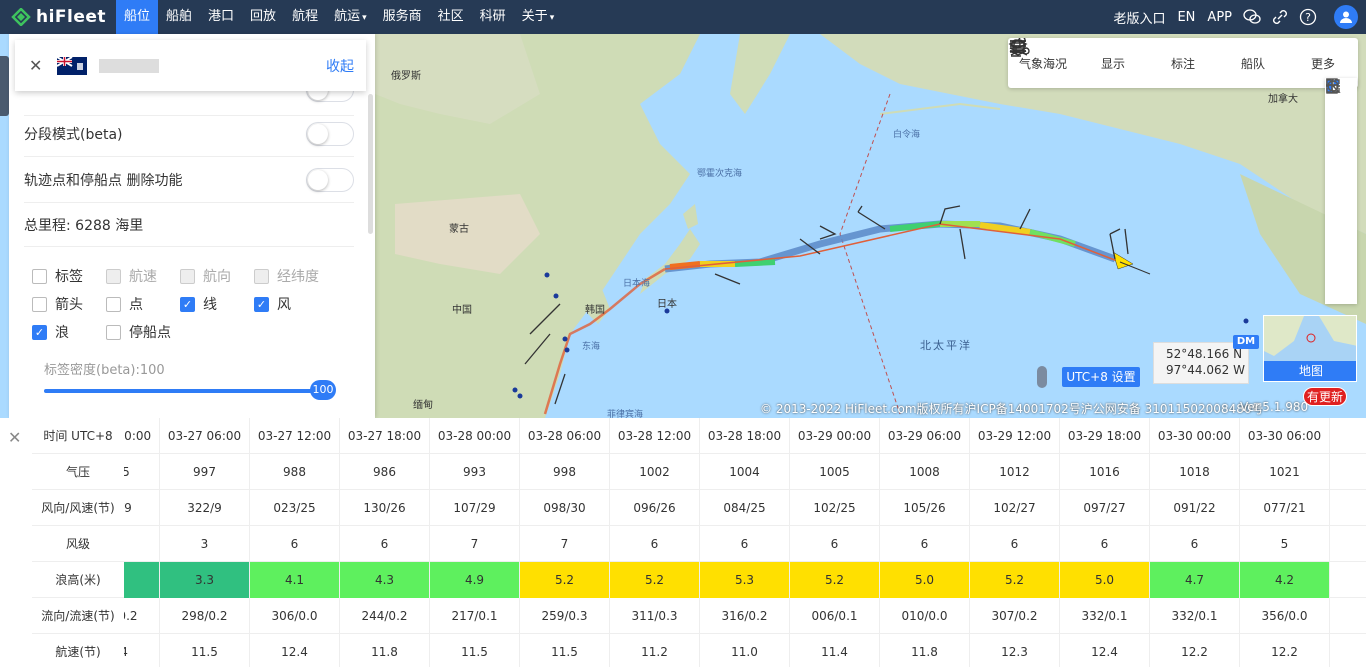 This screenshot has width=1366, height=667. What do you see at coordinates (69, 276) in the screenshot?
I see `checkbox-0: 标签` at bounding box center [69, 276].